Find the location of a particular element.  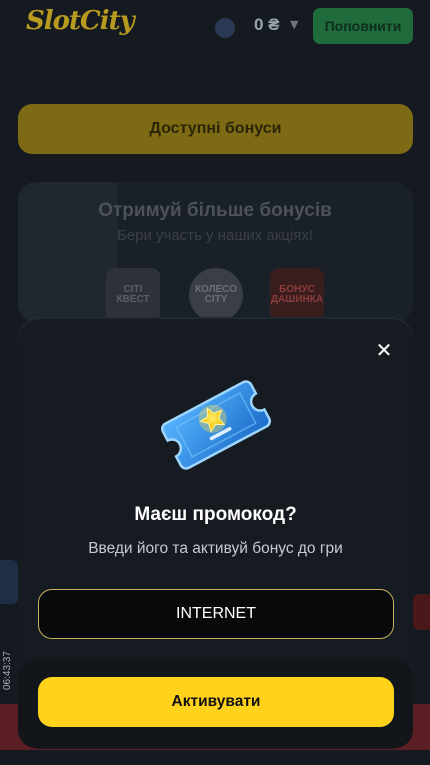

logo: SlotCity is located at coordinates (80, 21).